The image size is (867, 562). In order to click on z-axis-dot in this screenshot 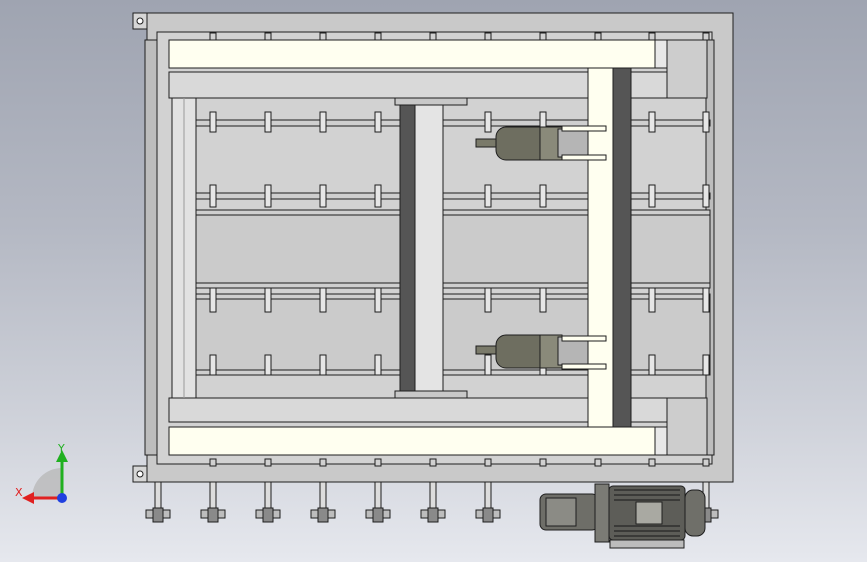, I will do `click(62, 498)`.